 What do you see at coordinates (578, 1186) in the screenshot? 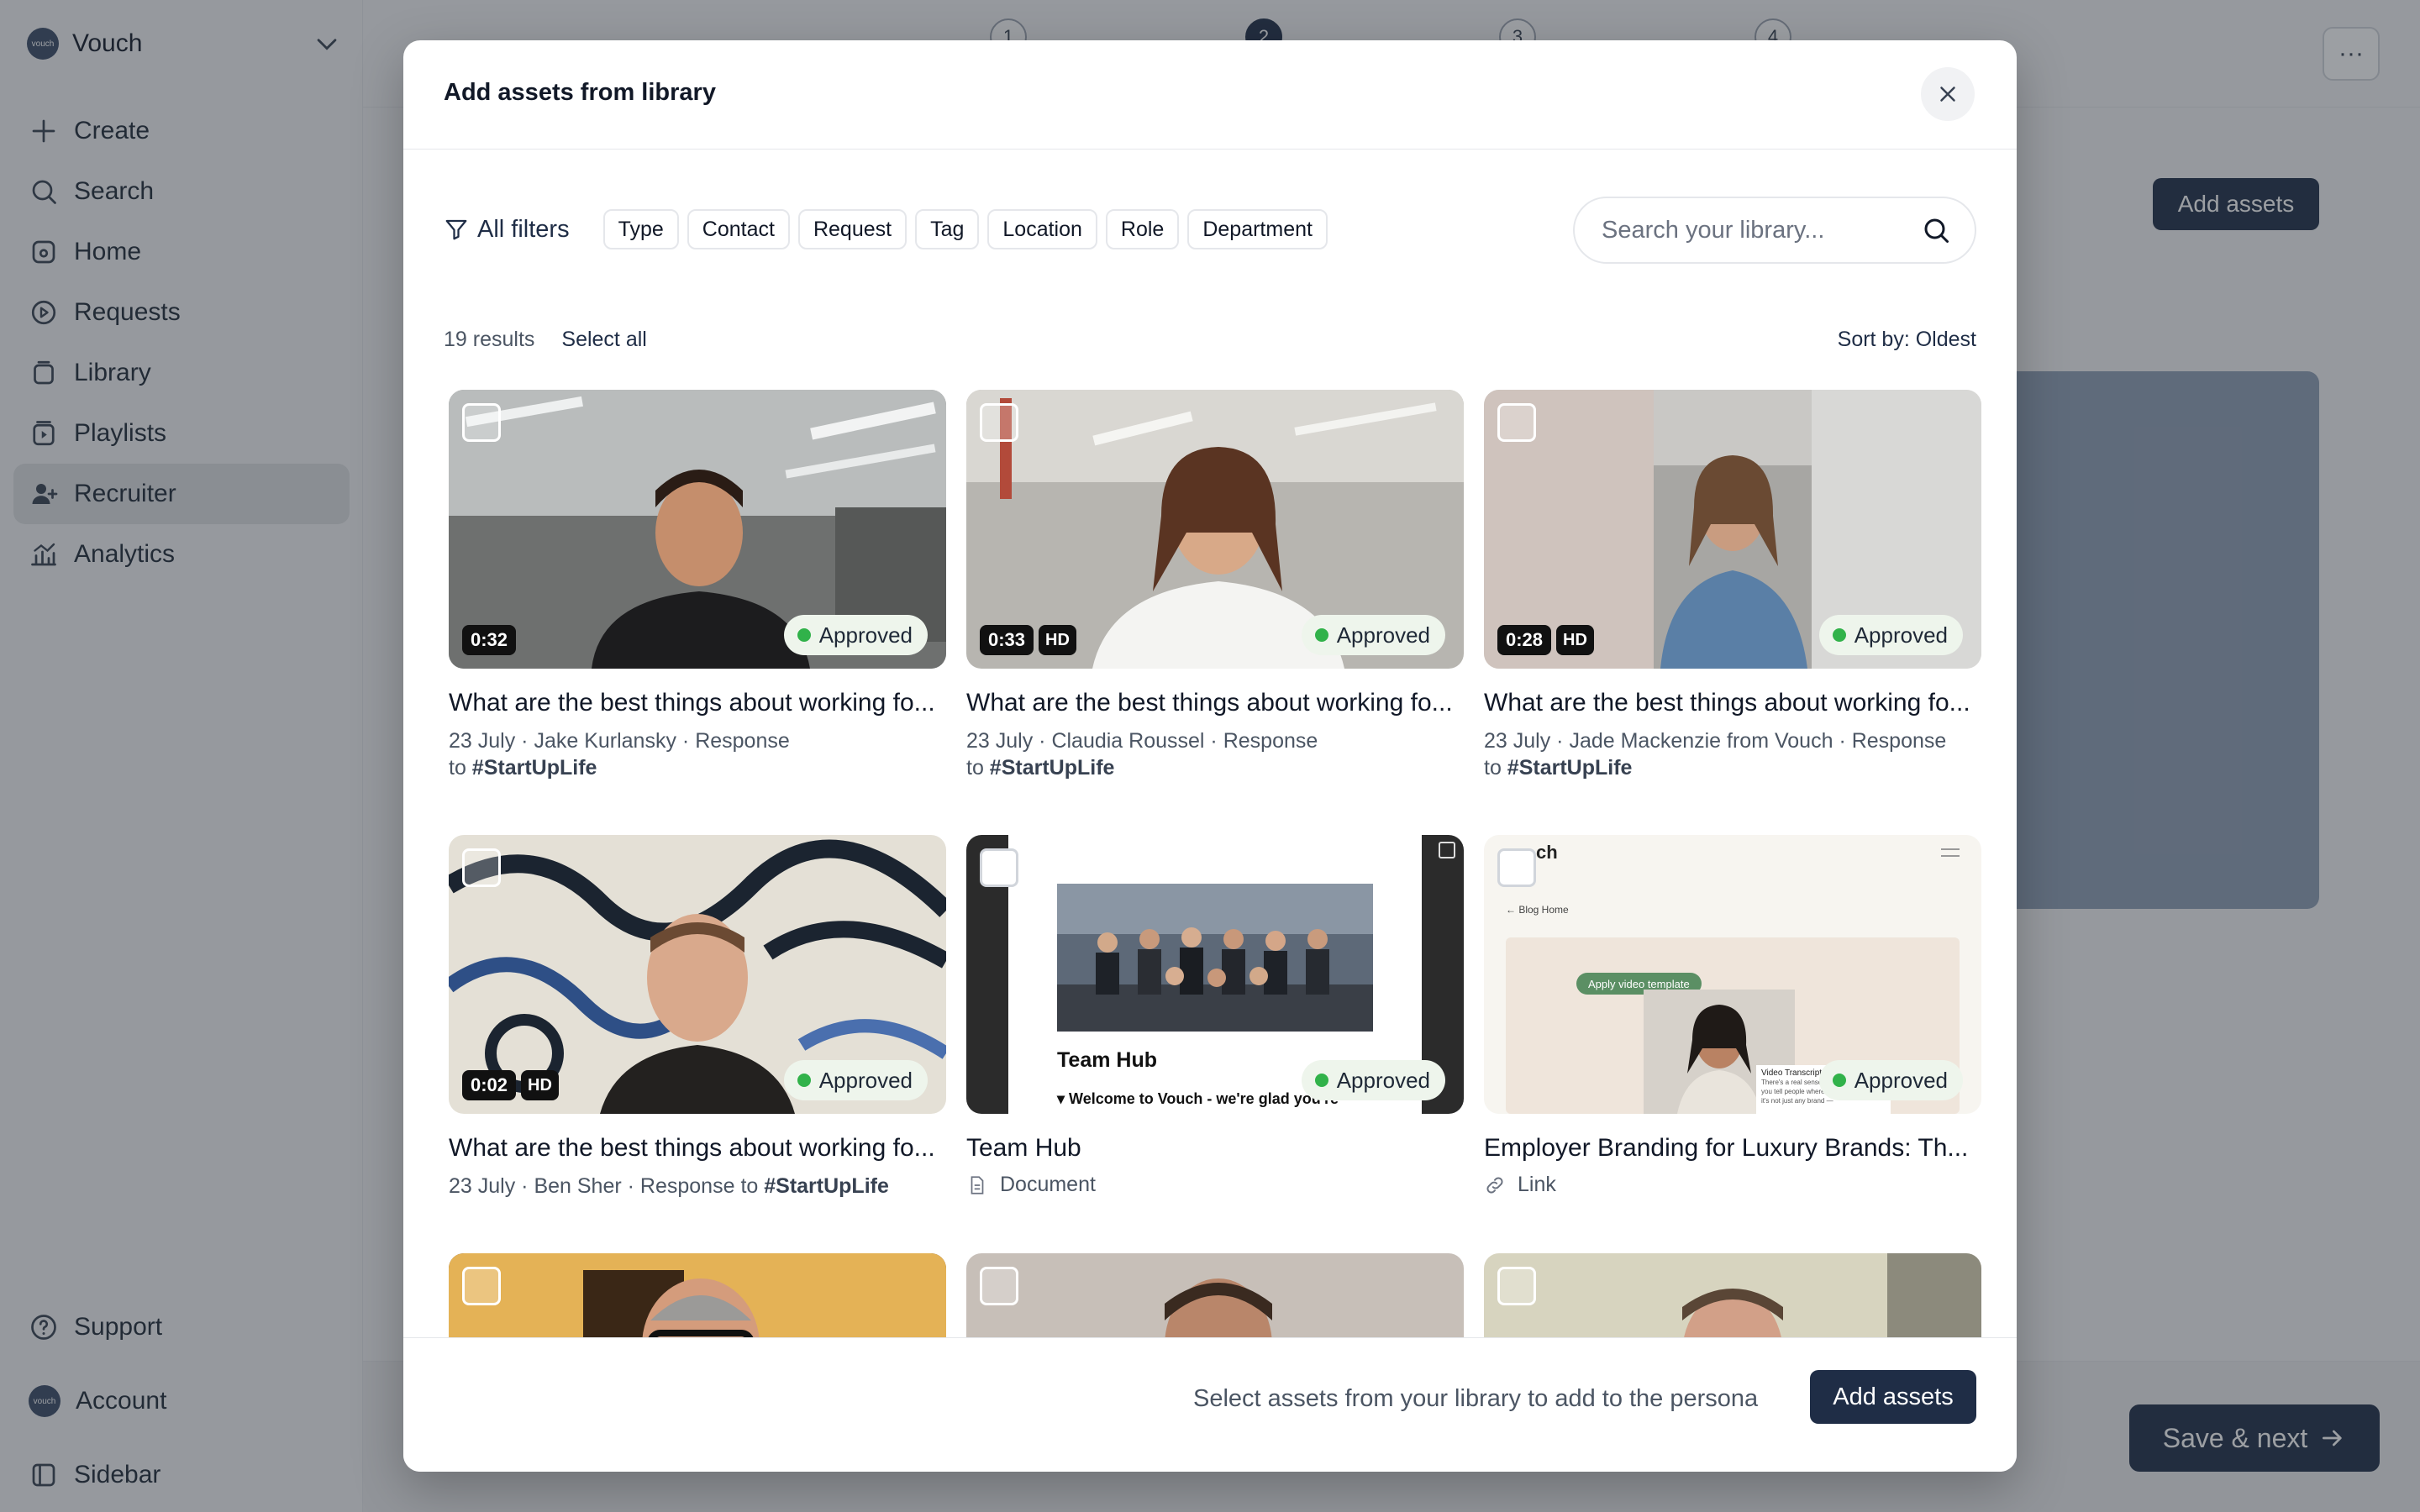
I see `asset-person: Ben Sher` at bounding box center [578, 1186].